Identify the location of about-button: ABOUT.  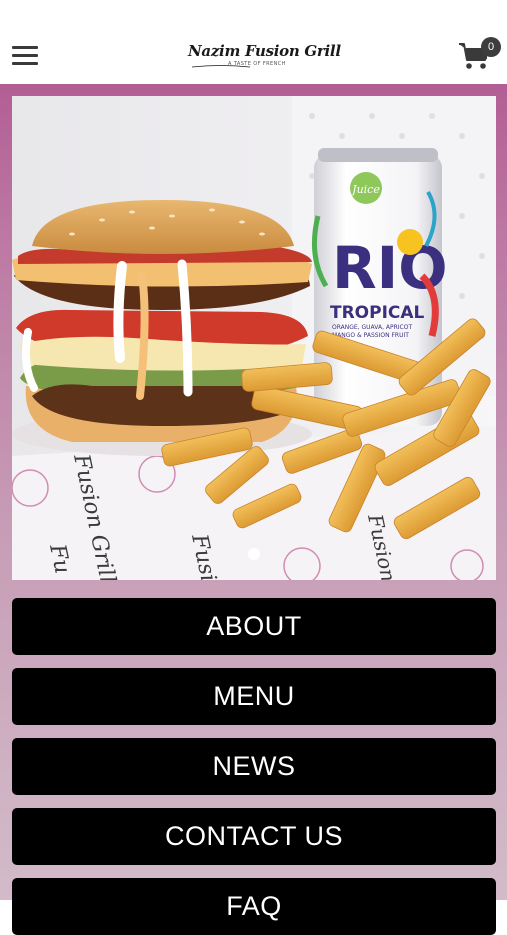
(254, 626).